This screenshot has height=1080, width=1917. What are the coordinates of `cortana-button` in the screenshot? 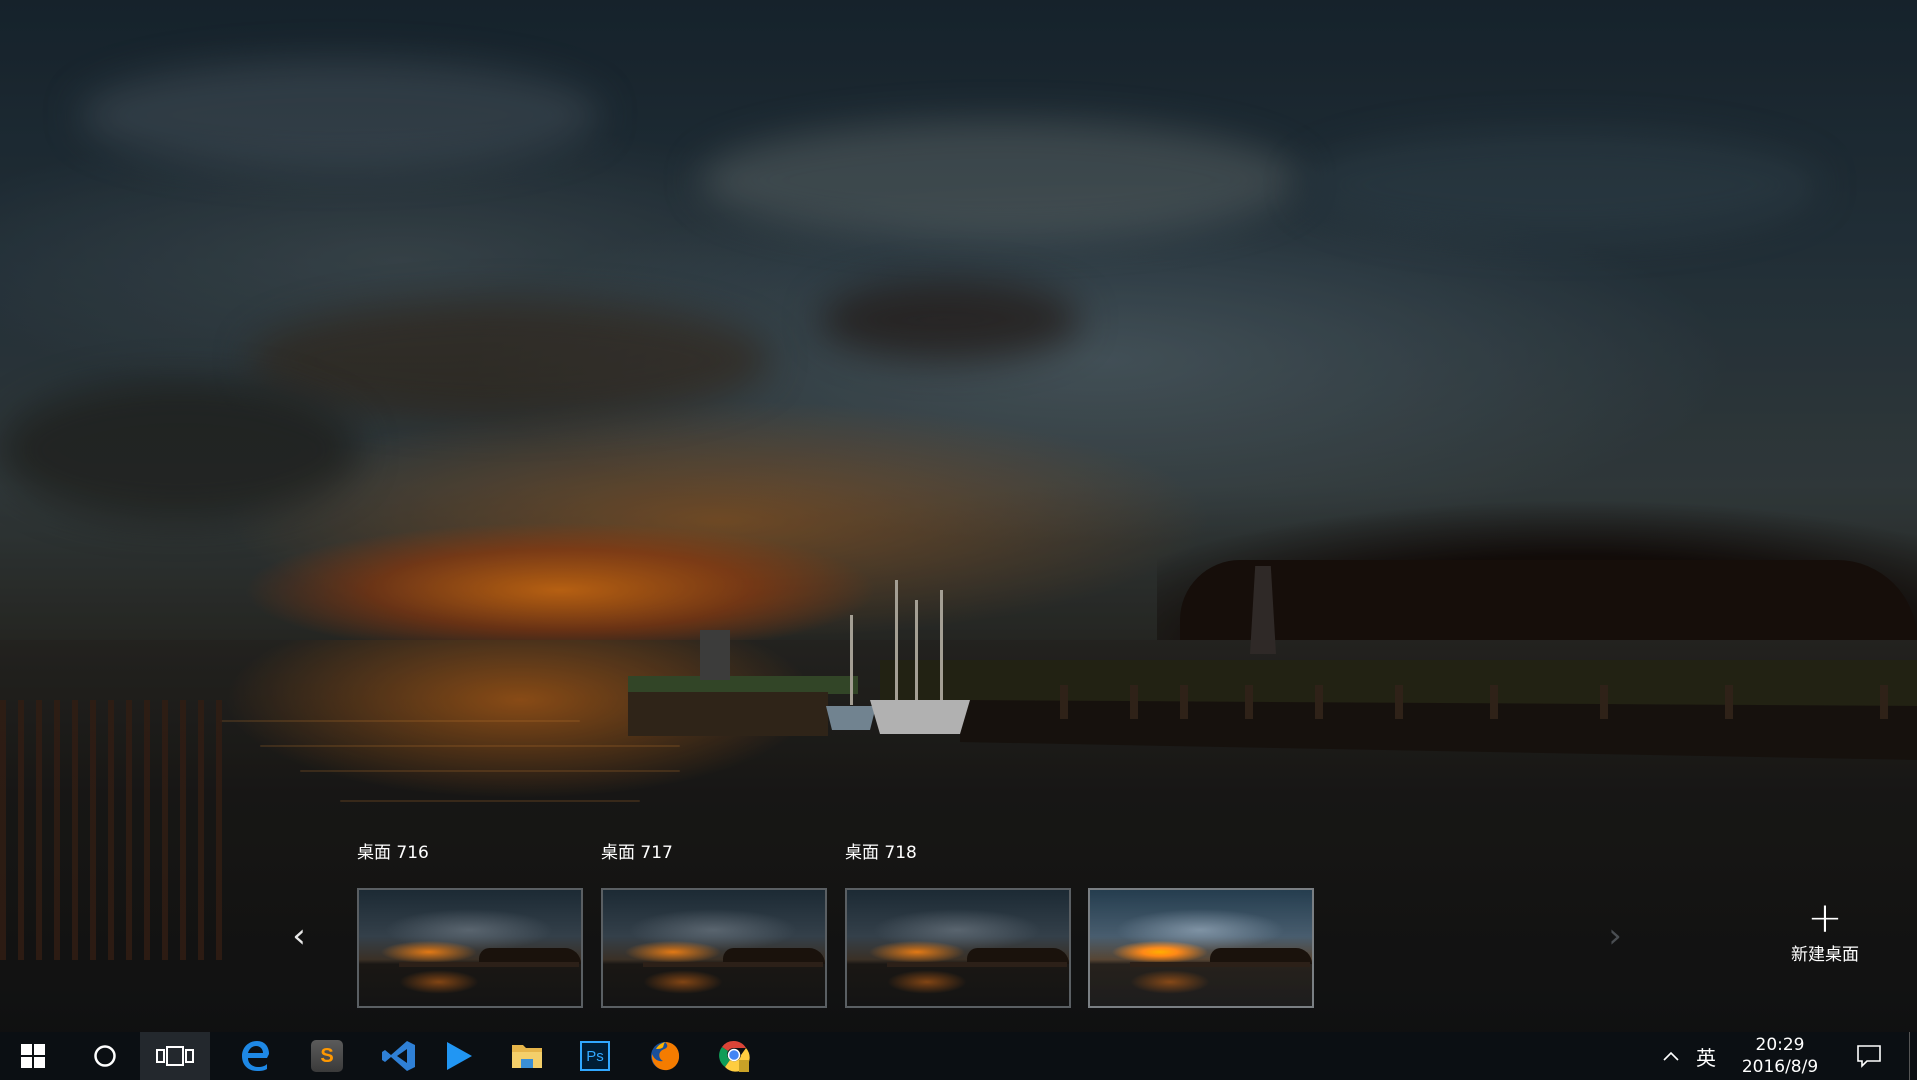 It's located at (105, 1056).